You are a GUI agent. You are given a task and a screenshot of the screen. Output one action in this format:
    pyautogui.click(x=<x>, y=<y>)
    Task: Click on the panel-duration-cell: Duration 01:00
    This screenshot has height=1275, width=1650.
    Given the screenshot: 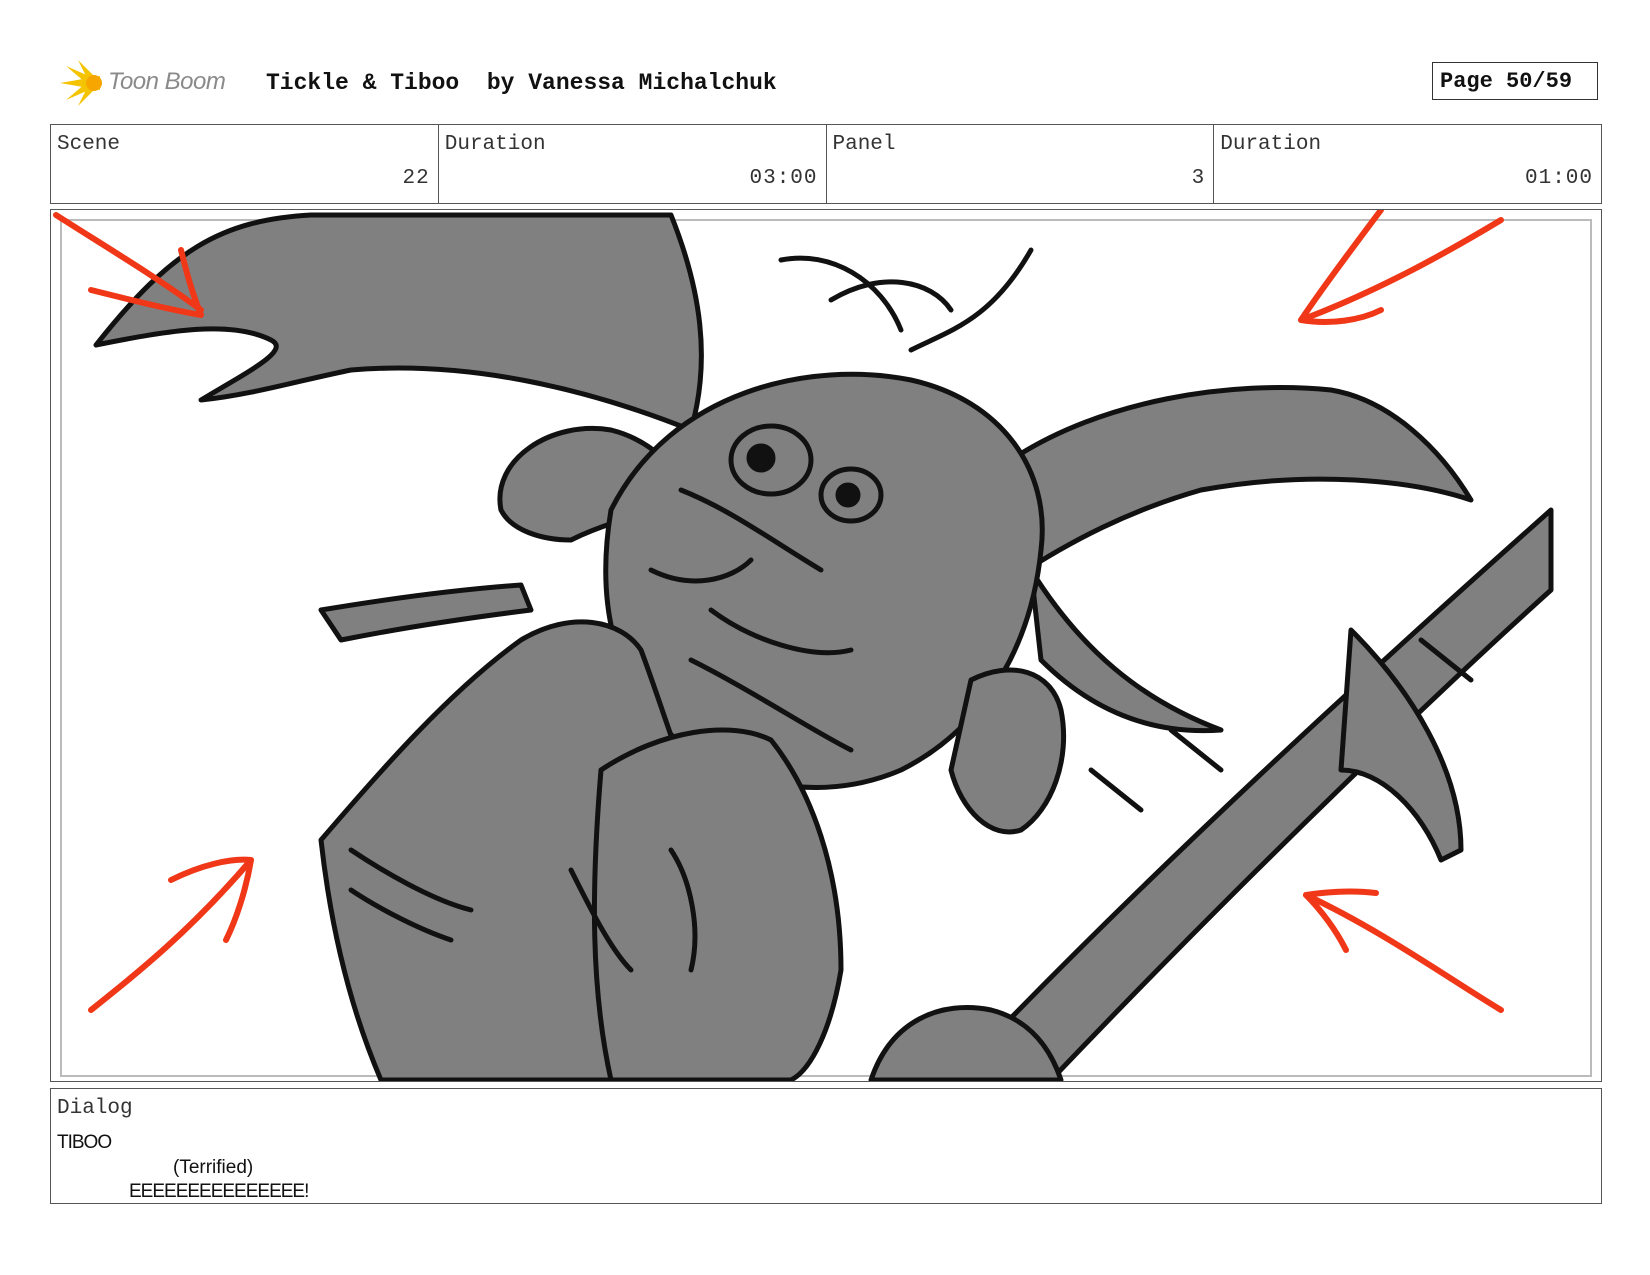 What is the action you would take?
    pyautogui.click(x=1407, y=164)
    